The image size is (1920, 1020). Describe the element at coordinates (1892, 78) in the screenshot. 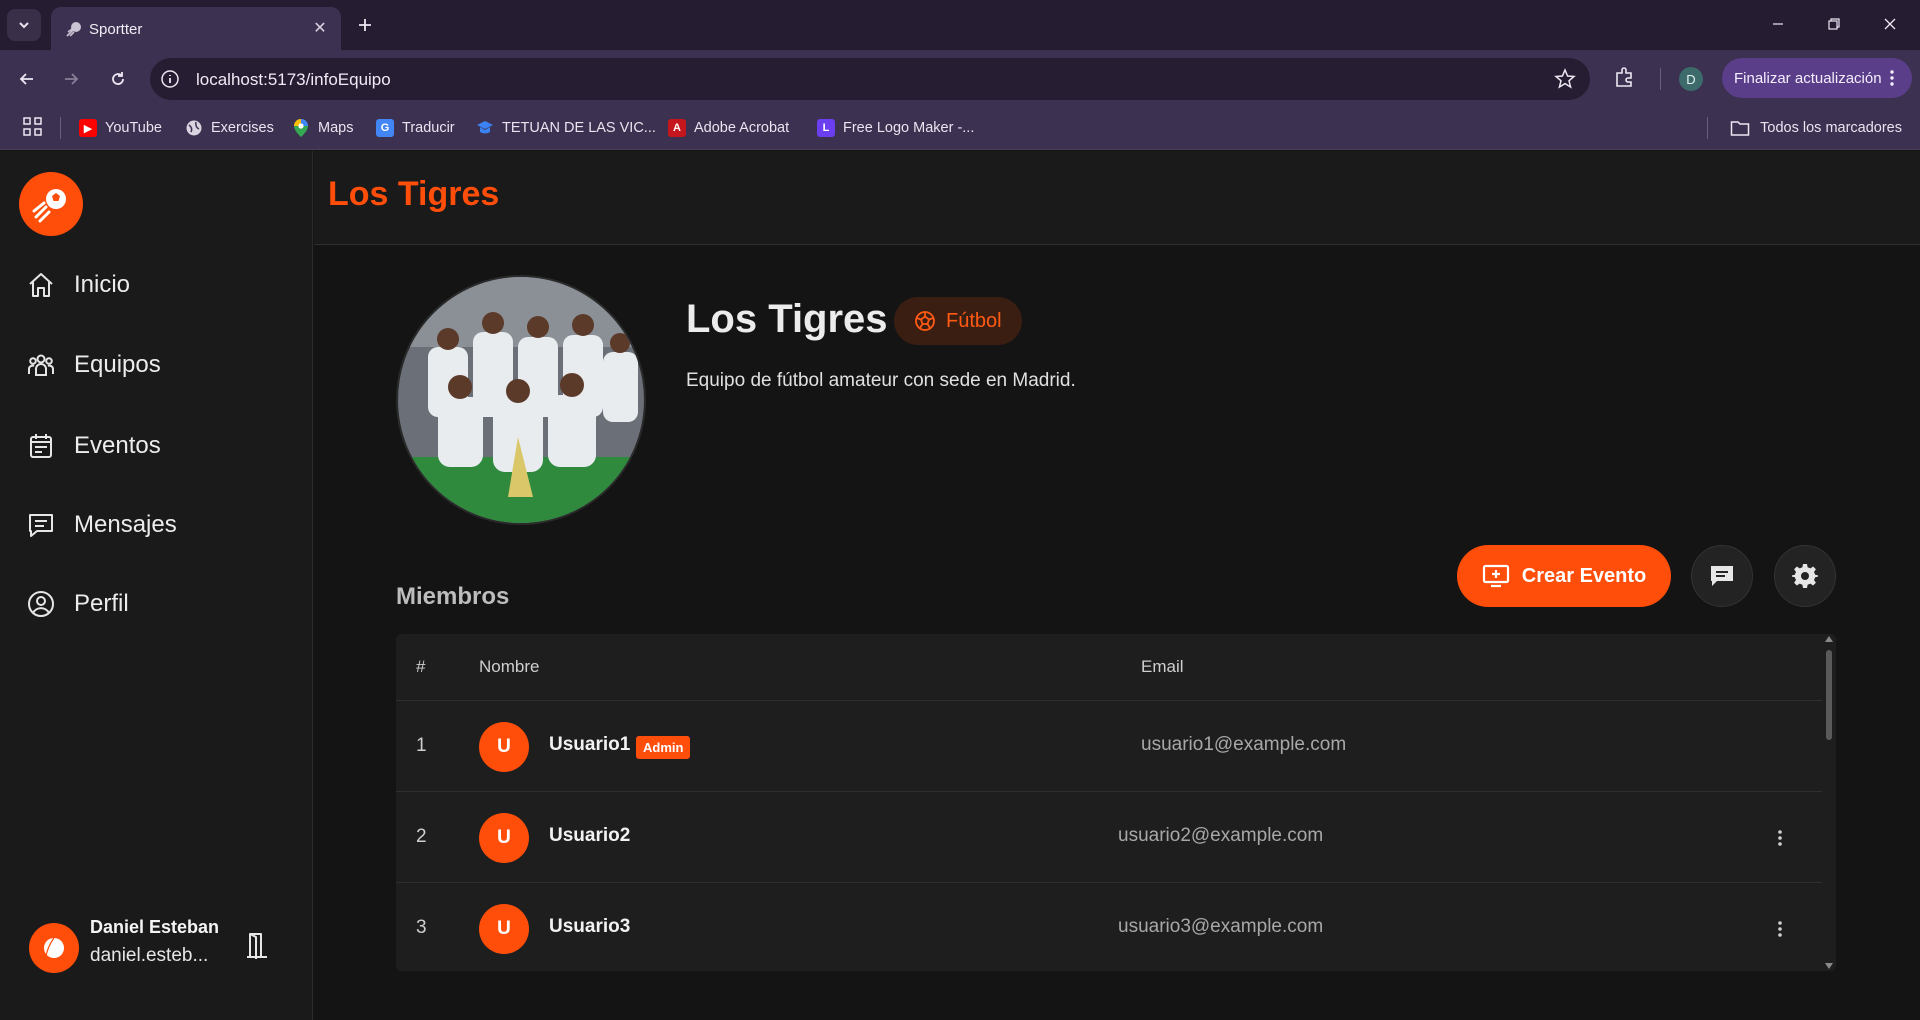

I see `more-vertical-icon` at that location.